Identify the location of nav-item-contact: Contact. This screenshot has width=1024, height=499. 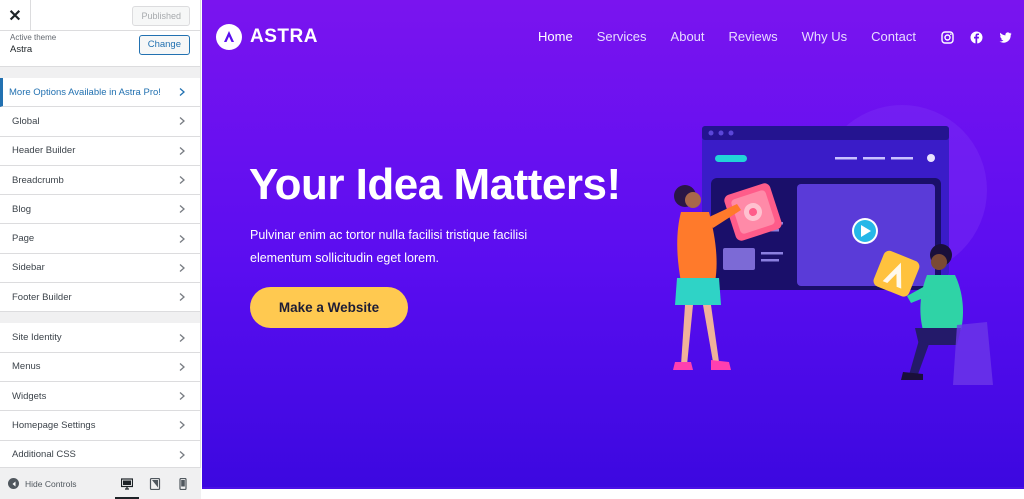
(893, 36).